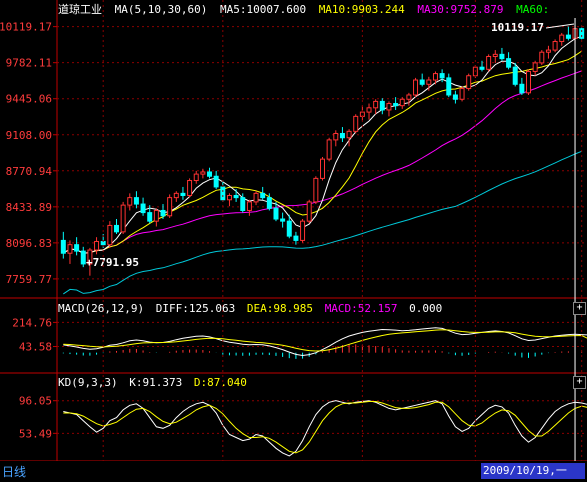 The width and height of the screenshot is (587, 482). I want to click on high-marker-pointer, so click(560, 26).